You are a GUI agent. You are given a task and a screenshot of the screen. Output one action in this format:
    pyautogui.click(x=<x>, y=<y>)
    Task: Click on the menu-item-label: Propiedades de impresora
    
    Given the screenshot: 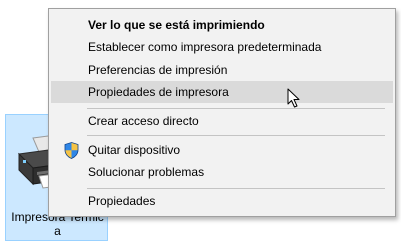 What is the action you would take?
    pyautogui.click(x=158, y=92)
    